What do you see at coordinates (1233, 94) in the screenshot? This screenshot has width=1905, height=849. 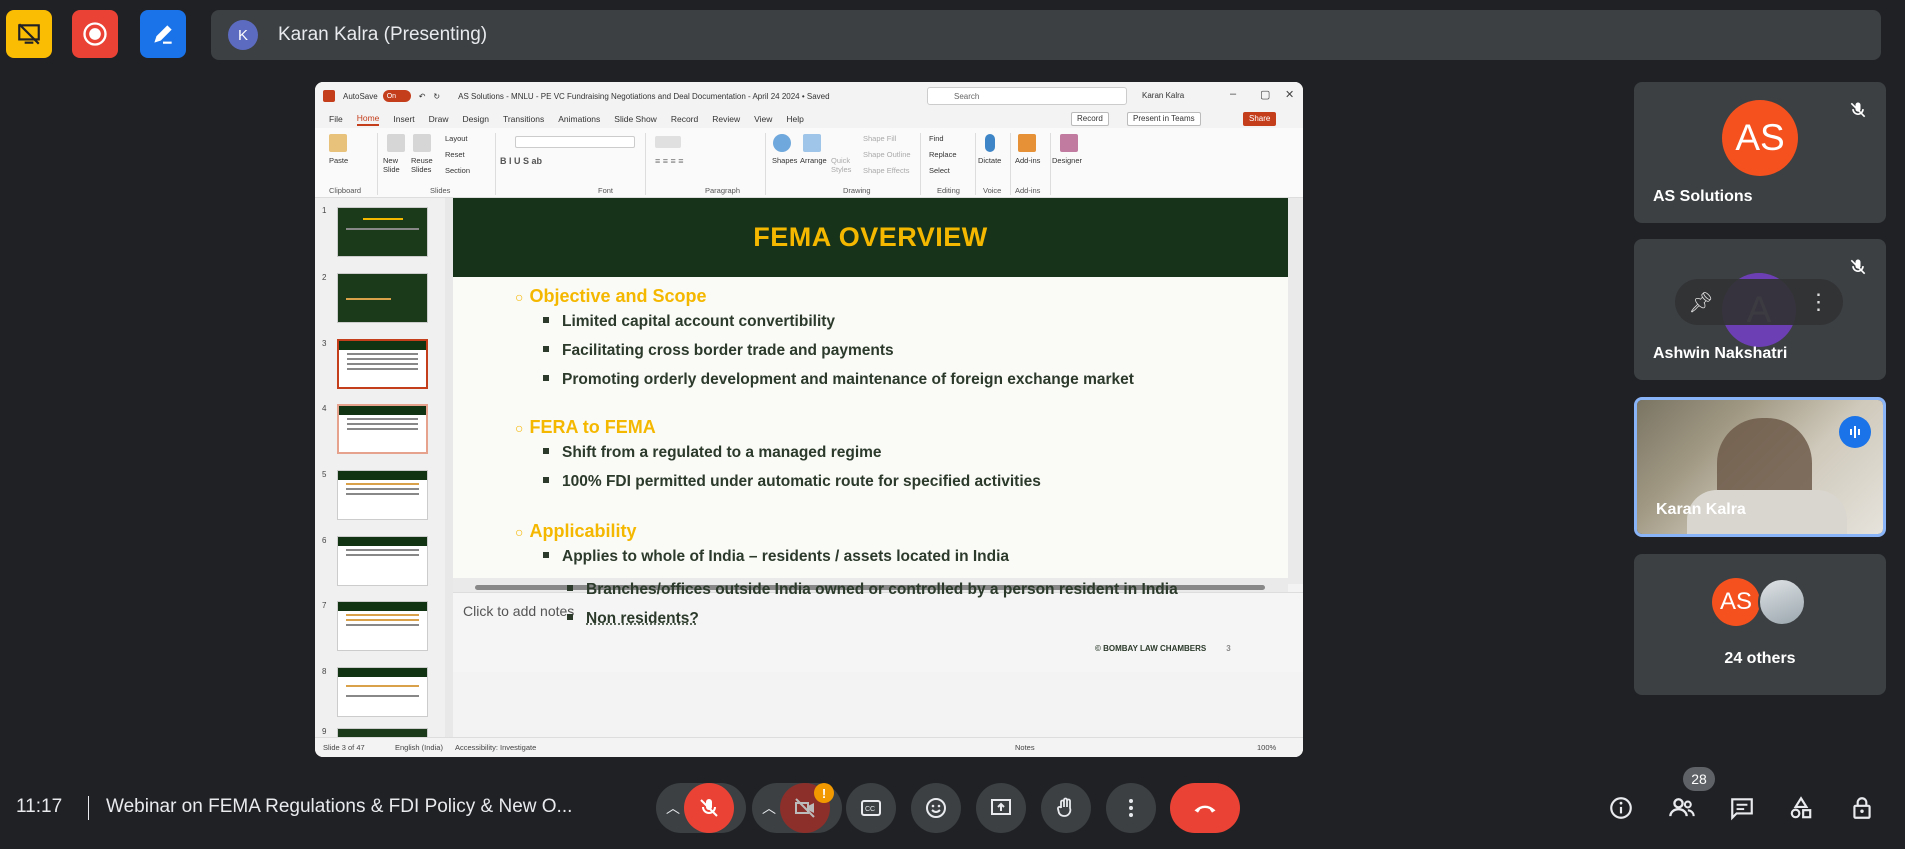 I see `minimize-icon: –` at bounding box center [1233, 94].